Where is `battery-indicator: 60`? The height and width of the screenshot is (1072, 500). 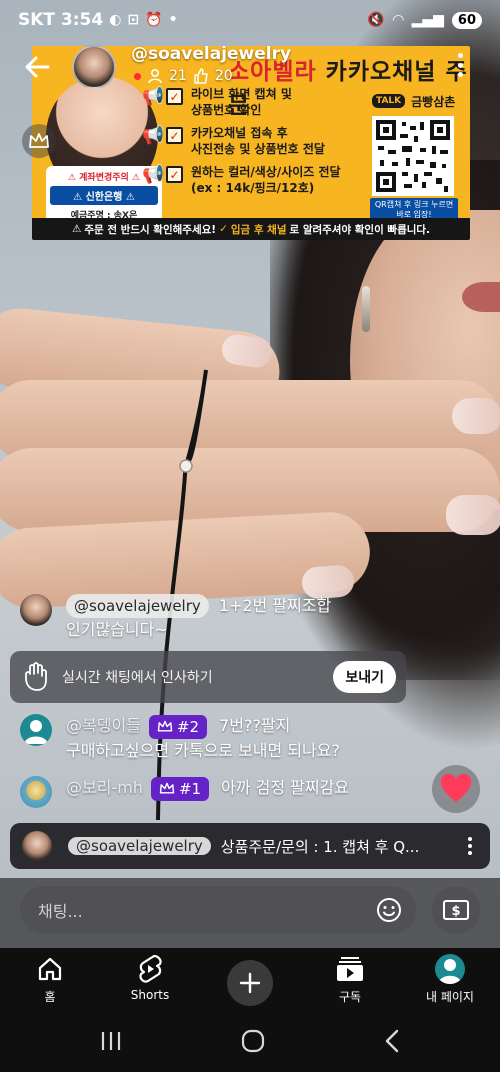 battery-indicator: 60 is located at coordinates (466, 20).